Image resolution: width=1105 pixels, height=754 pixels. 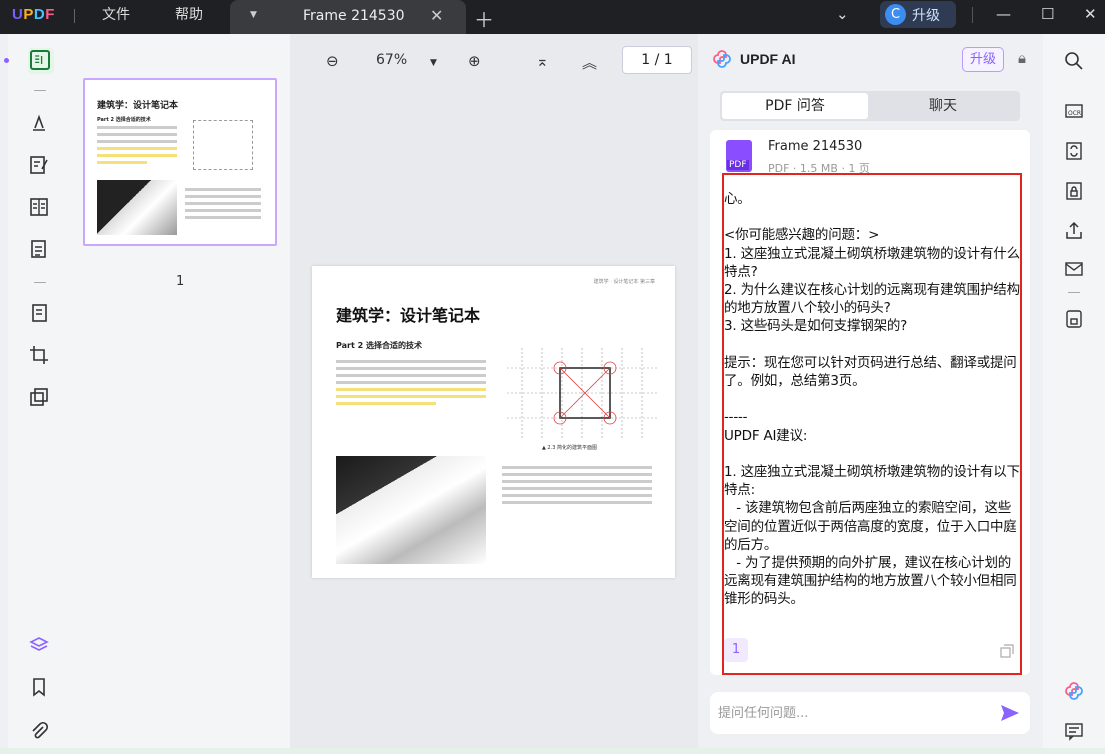 What do you see at coordinates (408, 315) in the screenshot?
I see `page-heading: 建筑学：设计笔记本` at bounding box center [408, 315].